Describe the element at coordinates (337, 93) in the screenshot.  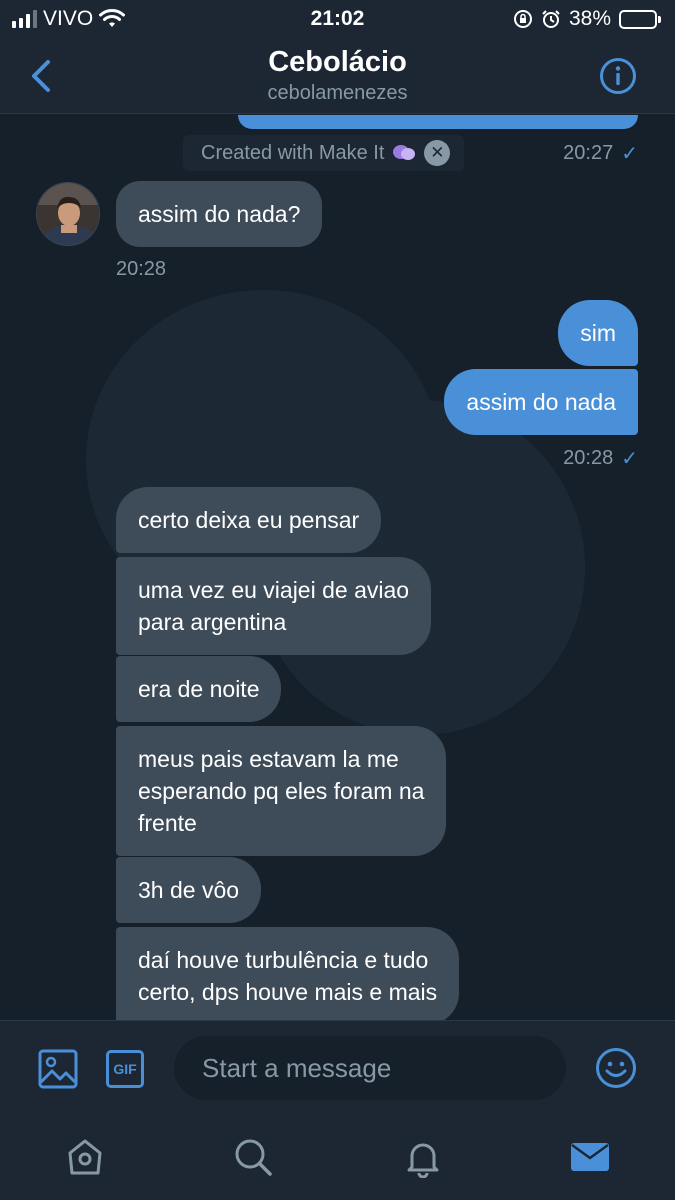
I see `conversation-handle: cebolamenezes` at that location.